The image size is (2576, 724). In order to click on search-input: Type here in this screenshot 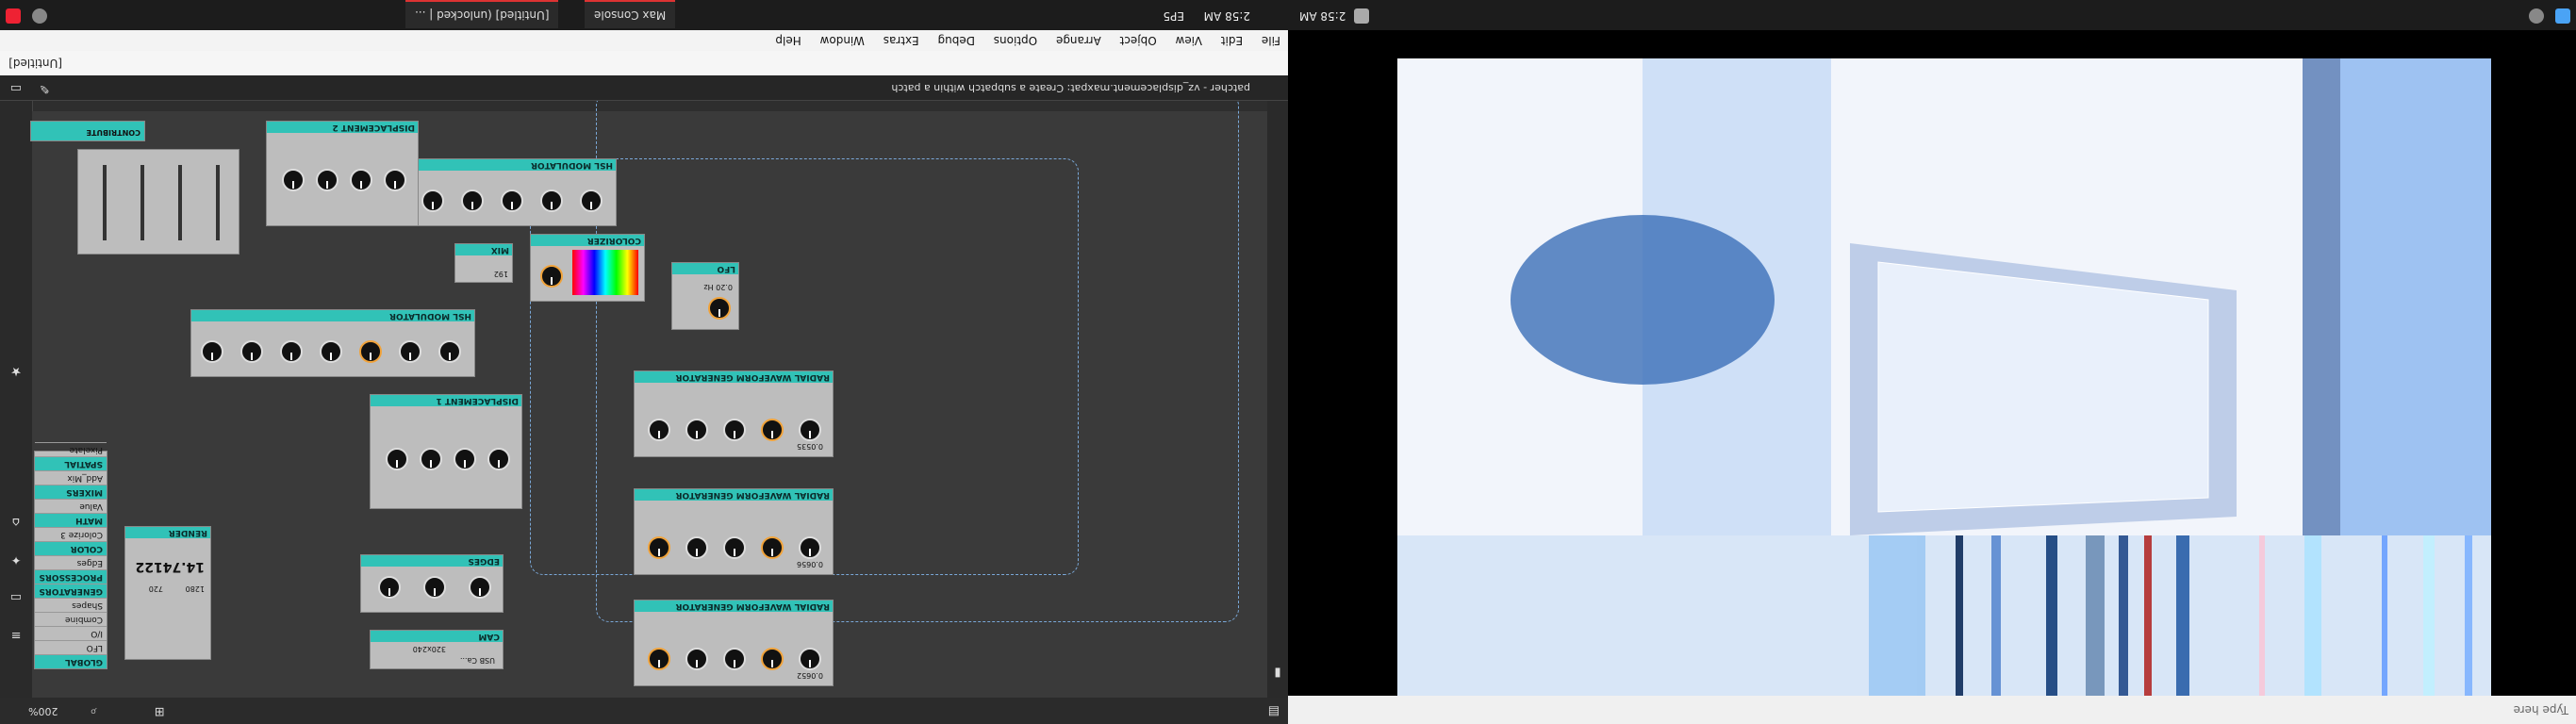, I will do `click(1932, 710)`.